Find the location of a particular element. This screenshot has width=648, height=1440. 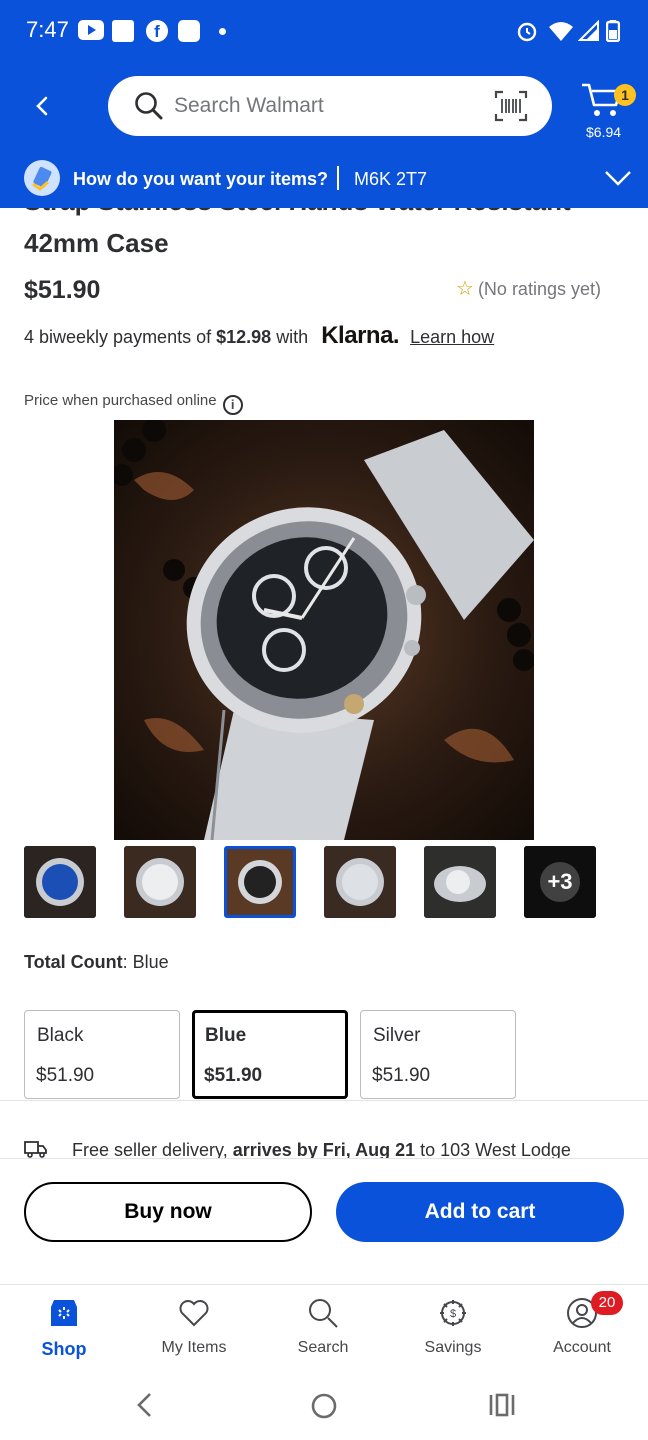

fulfillment-question: How do you want your items? is located at coordinates (201, 179).